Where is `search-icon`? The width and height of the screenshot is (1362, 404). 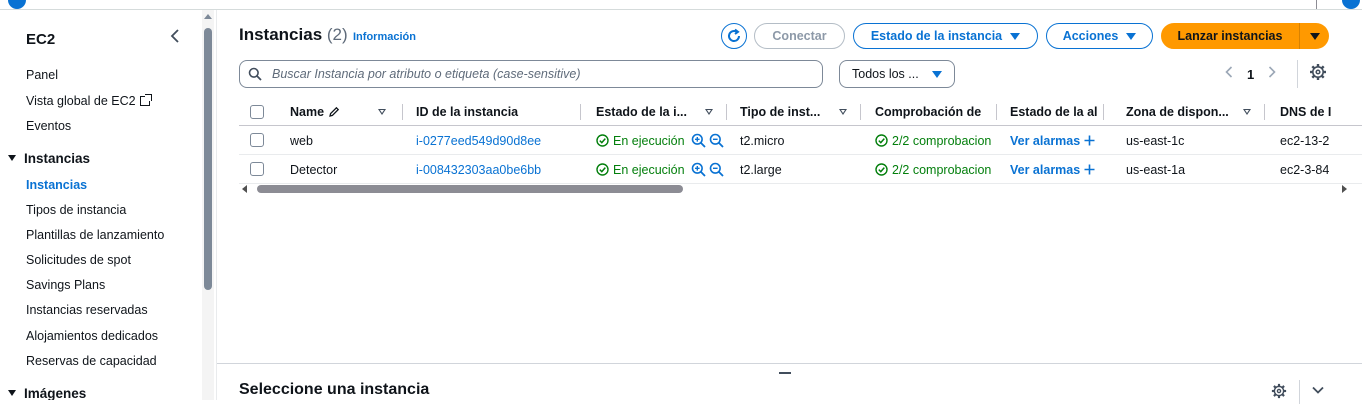
search-icon is located at coordinates (255, 74).